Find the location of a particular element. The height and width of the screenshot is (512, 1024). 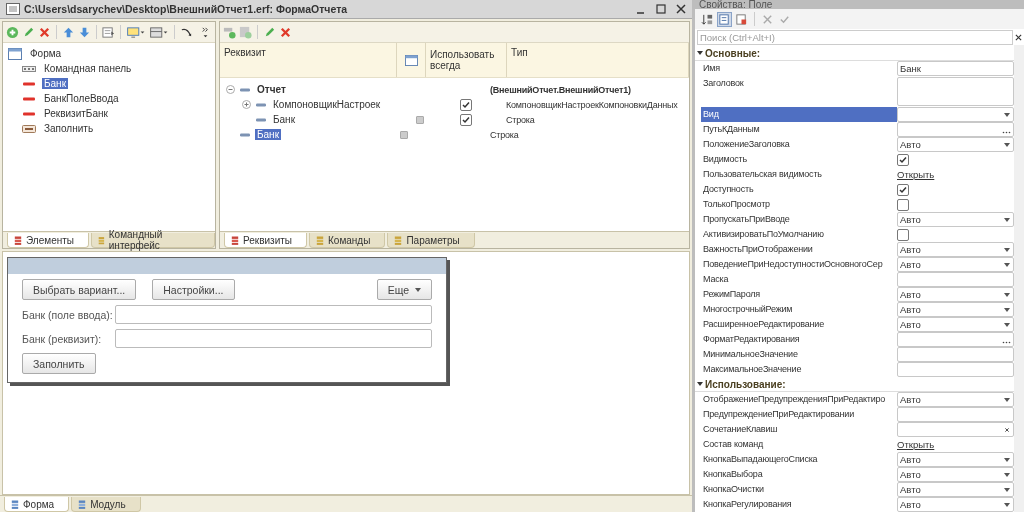

filter-icon is located at coordinates (741, 19).